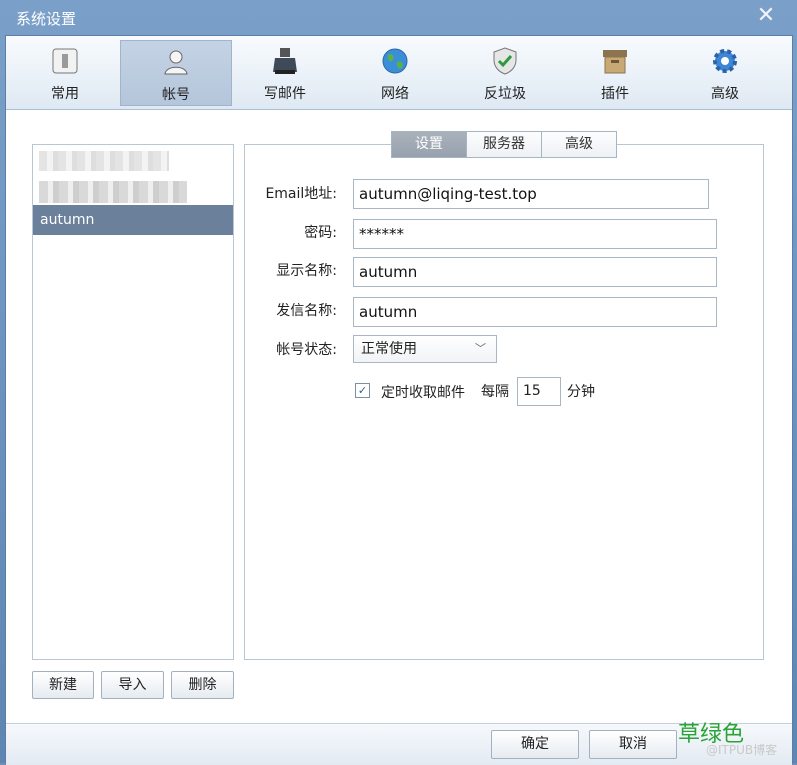 This screenshot has width=797, height=765. I want to click on tab-settings: 设置, so click(429, 144).